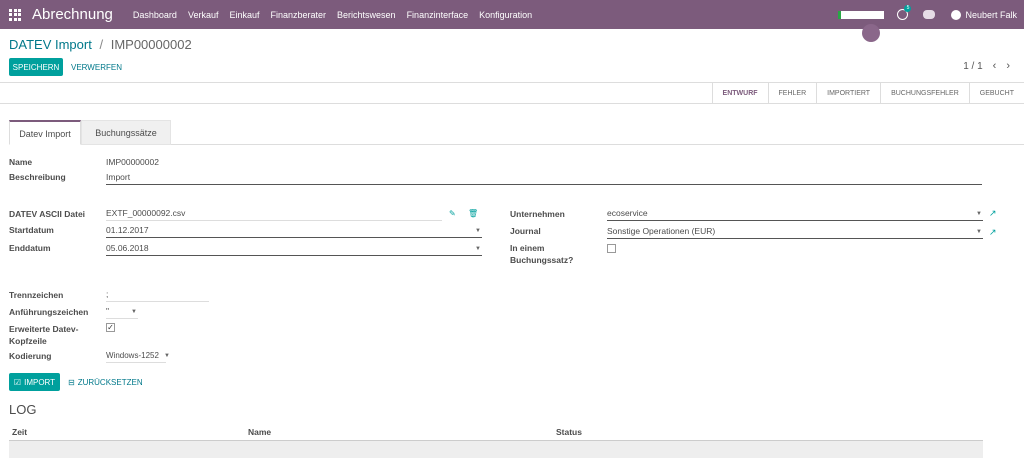 The width and height of the screenshot is (1024, 465). Describe the element at coordinates (274, 214) in the screenshot. I see `datei-field: EXTF_00000092.csv` at that location.